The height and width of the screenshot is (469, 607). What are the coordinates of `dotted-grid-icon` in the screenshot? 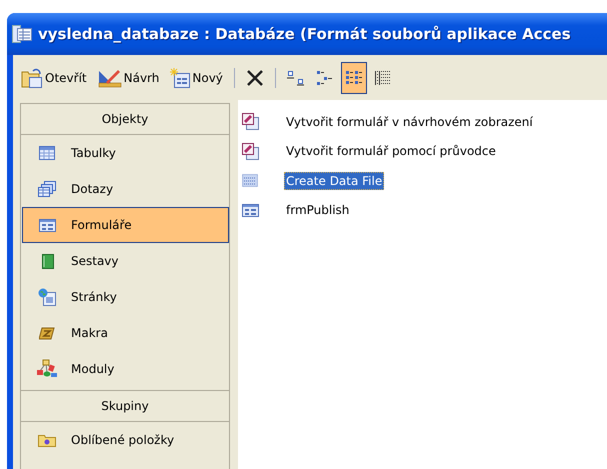 It's located at (250, 181).